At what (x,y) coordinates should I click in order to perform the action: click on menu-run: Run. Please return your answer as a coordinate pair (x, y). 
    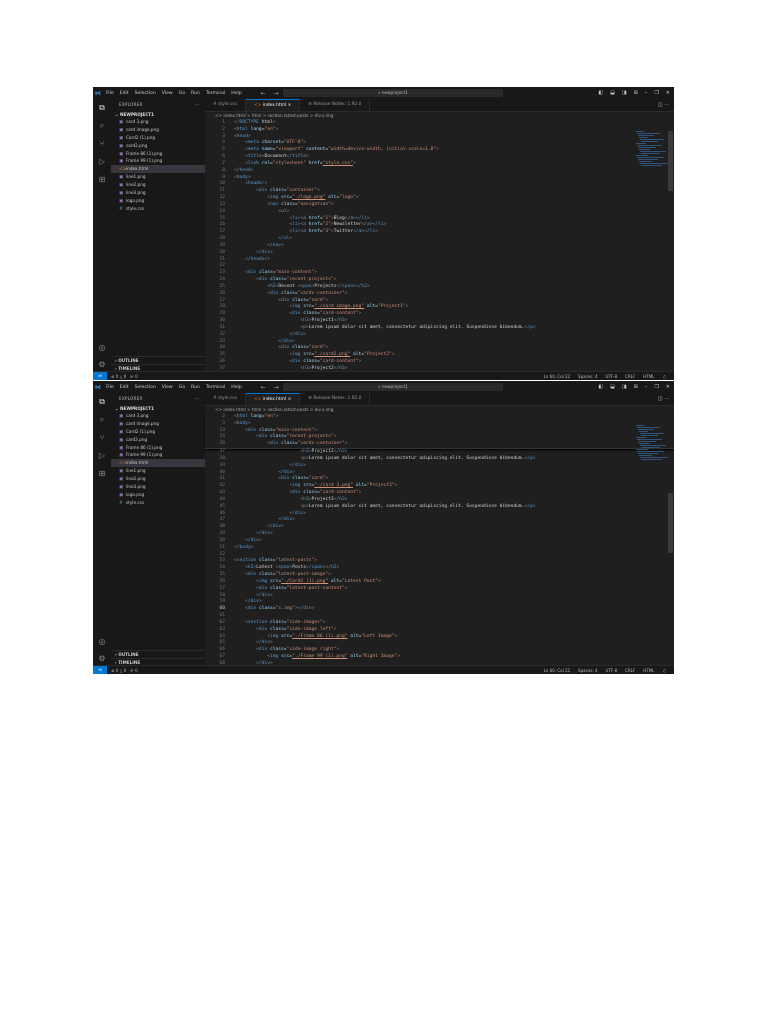
    Looking at the image, I should click on (195, 93).